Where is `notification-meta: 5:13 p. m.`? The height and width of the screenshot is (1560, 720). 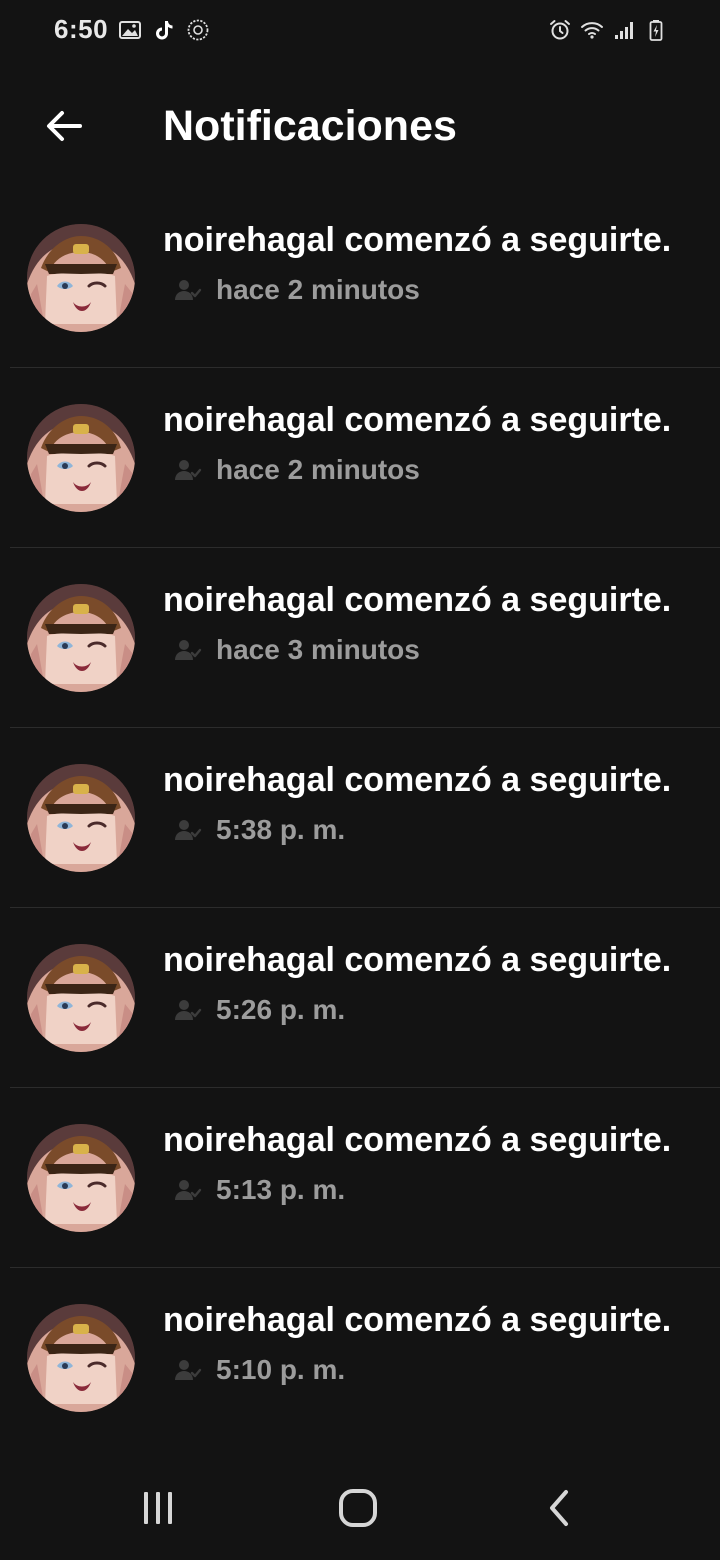
notification-meta: 5:13 p. m. is located at coordinates (258, 1190).